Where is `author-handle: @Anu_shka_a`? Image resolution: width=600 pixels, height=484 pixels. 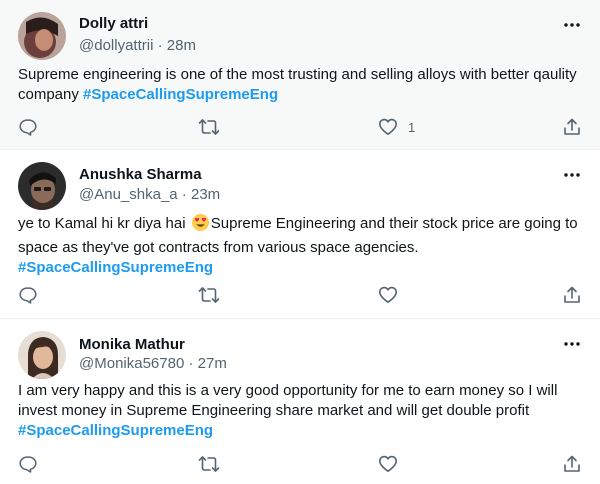 author-handle: @Anu_shka_a is located at coordinates (128, 194).